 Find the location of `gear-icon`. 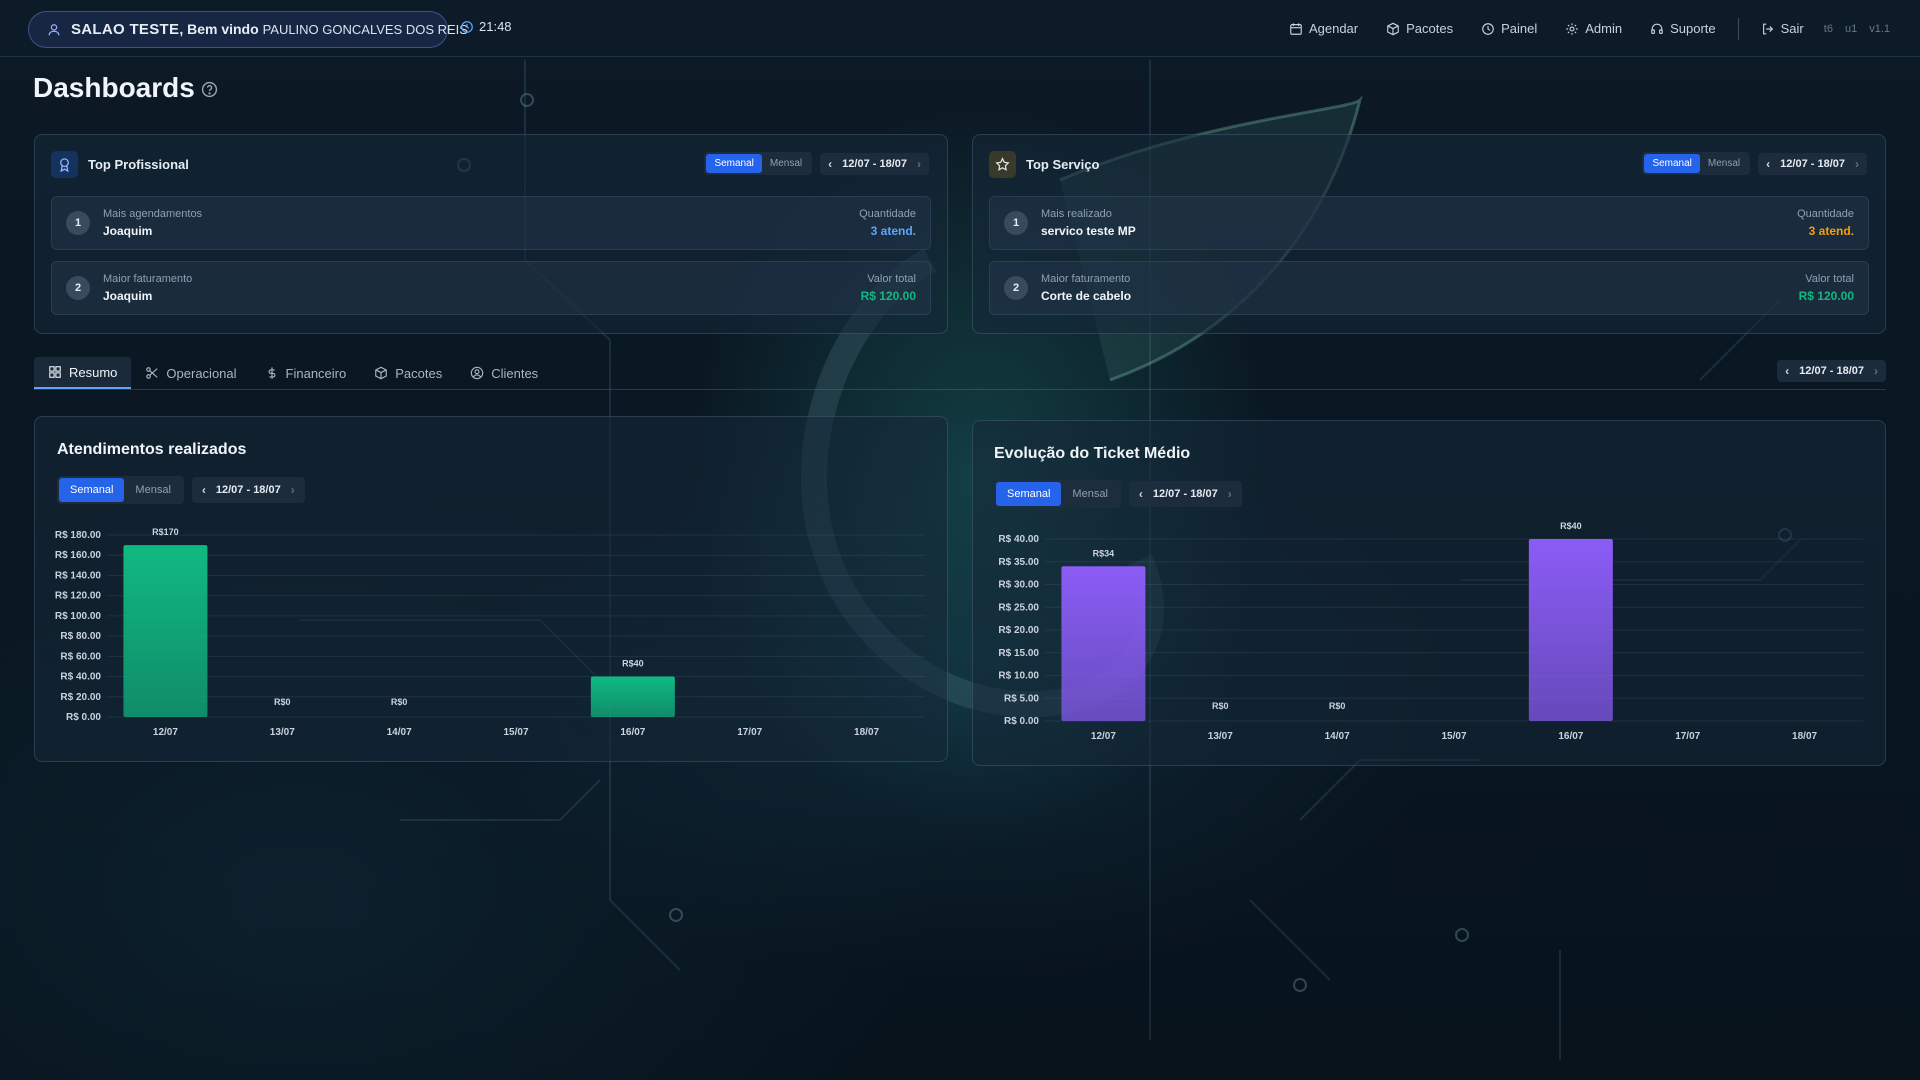

gear-icon is located at coordinates (1572, 29).